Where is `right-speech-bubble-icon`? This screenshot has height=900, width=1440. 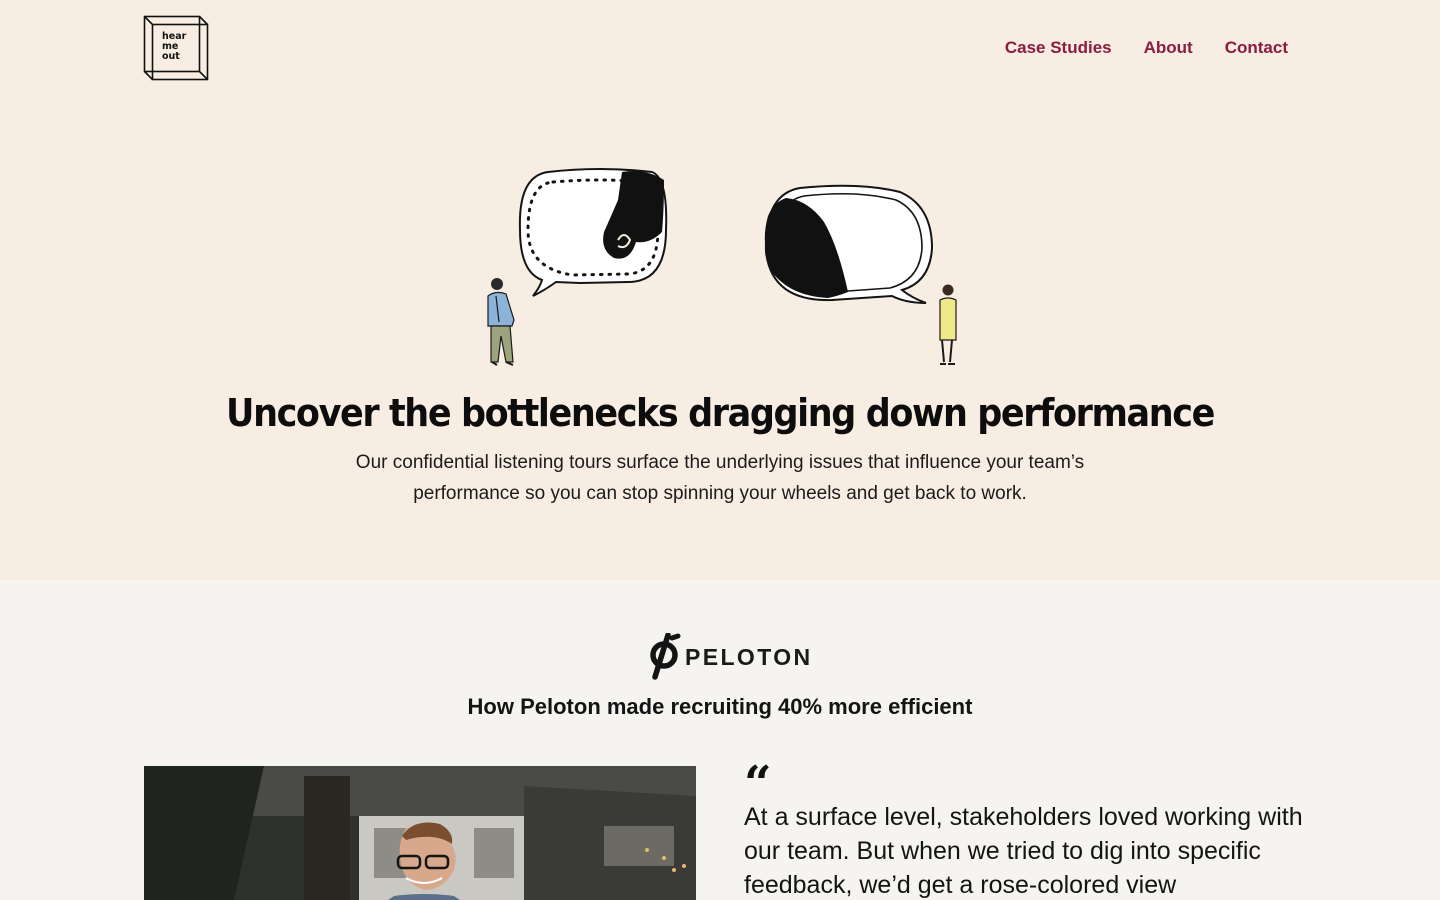
right-speech-bubble-icon is located at coordinates (849, 244).